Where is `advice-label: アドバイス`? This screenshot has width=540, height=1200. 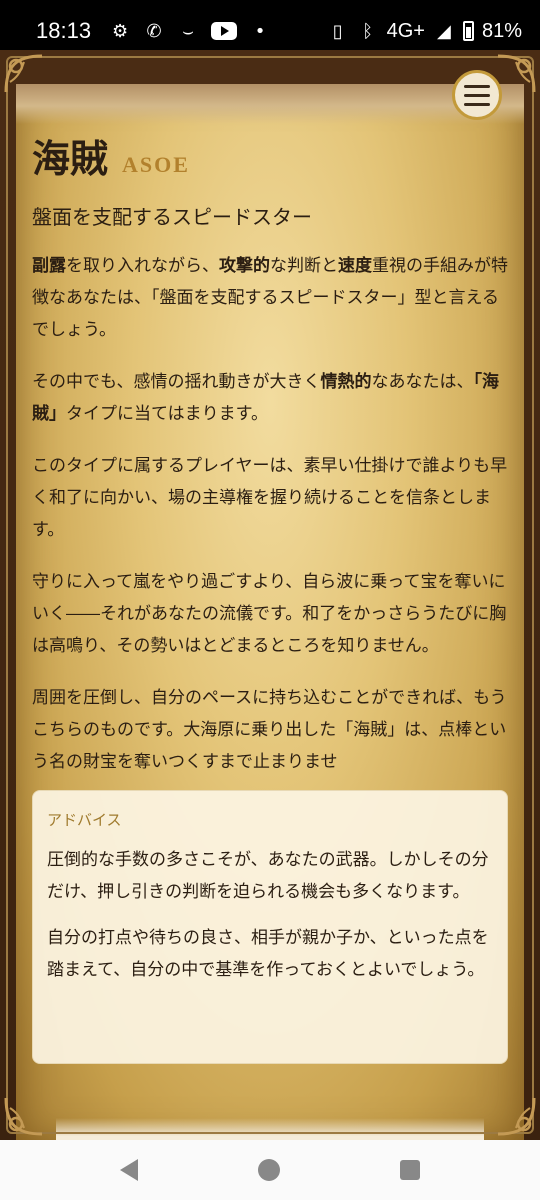 advice-label: アドバイス is located at coordinates (84, 820).